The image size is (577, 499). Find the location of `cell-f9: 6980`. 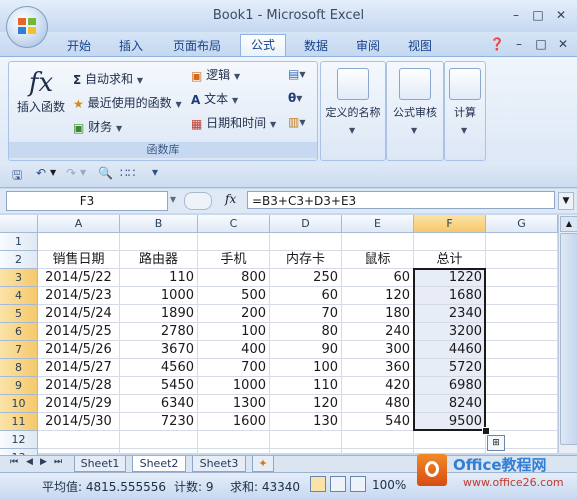

cell-f9: 6980 is located at coordinates (450, 386).